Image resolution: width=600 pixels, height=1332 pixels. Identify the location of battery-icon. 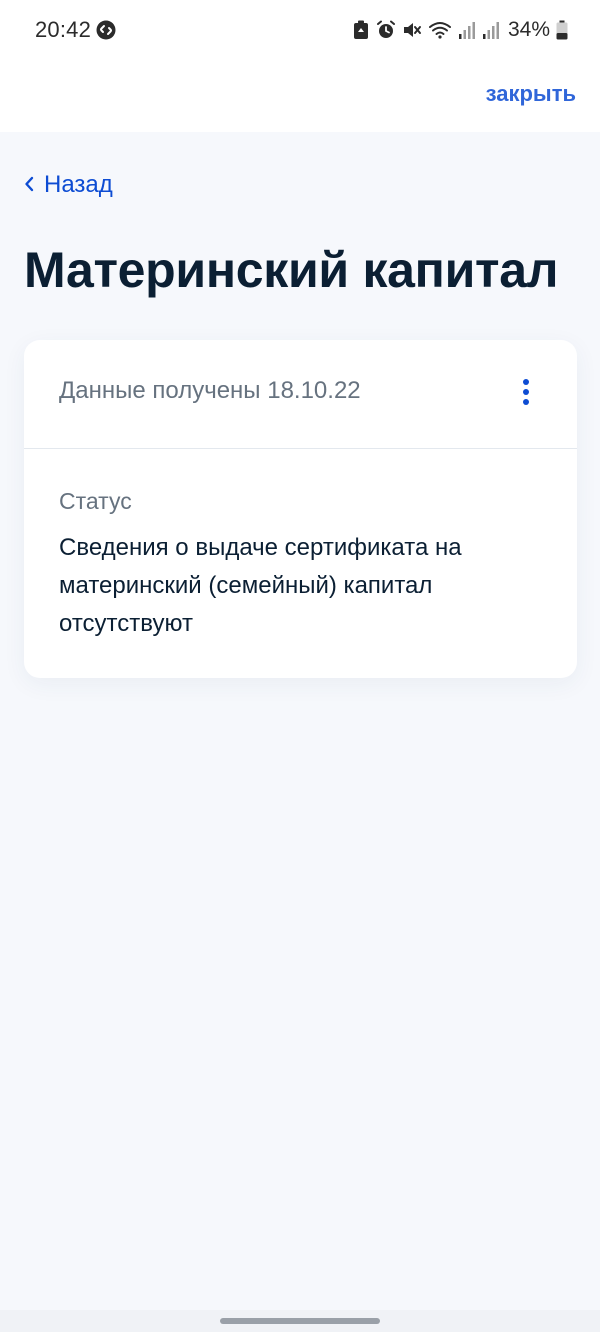
(562, 30).